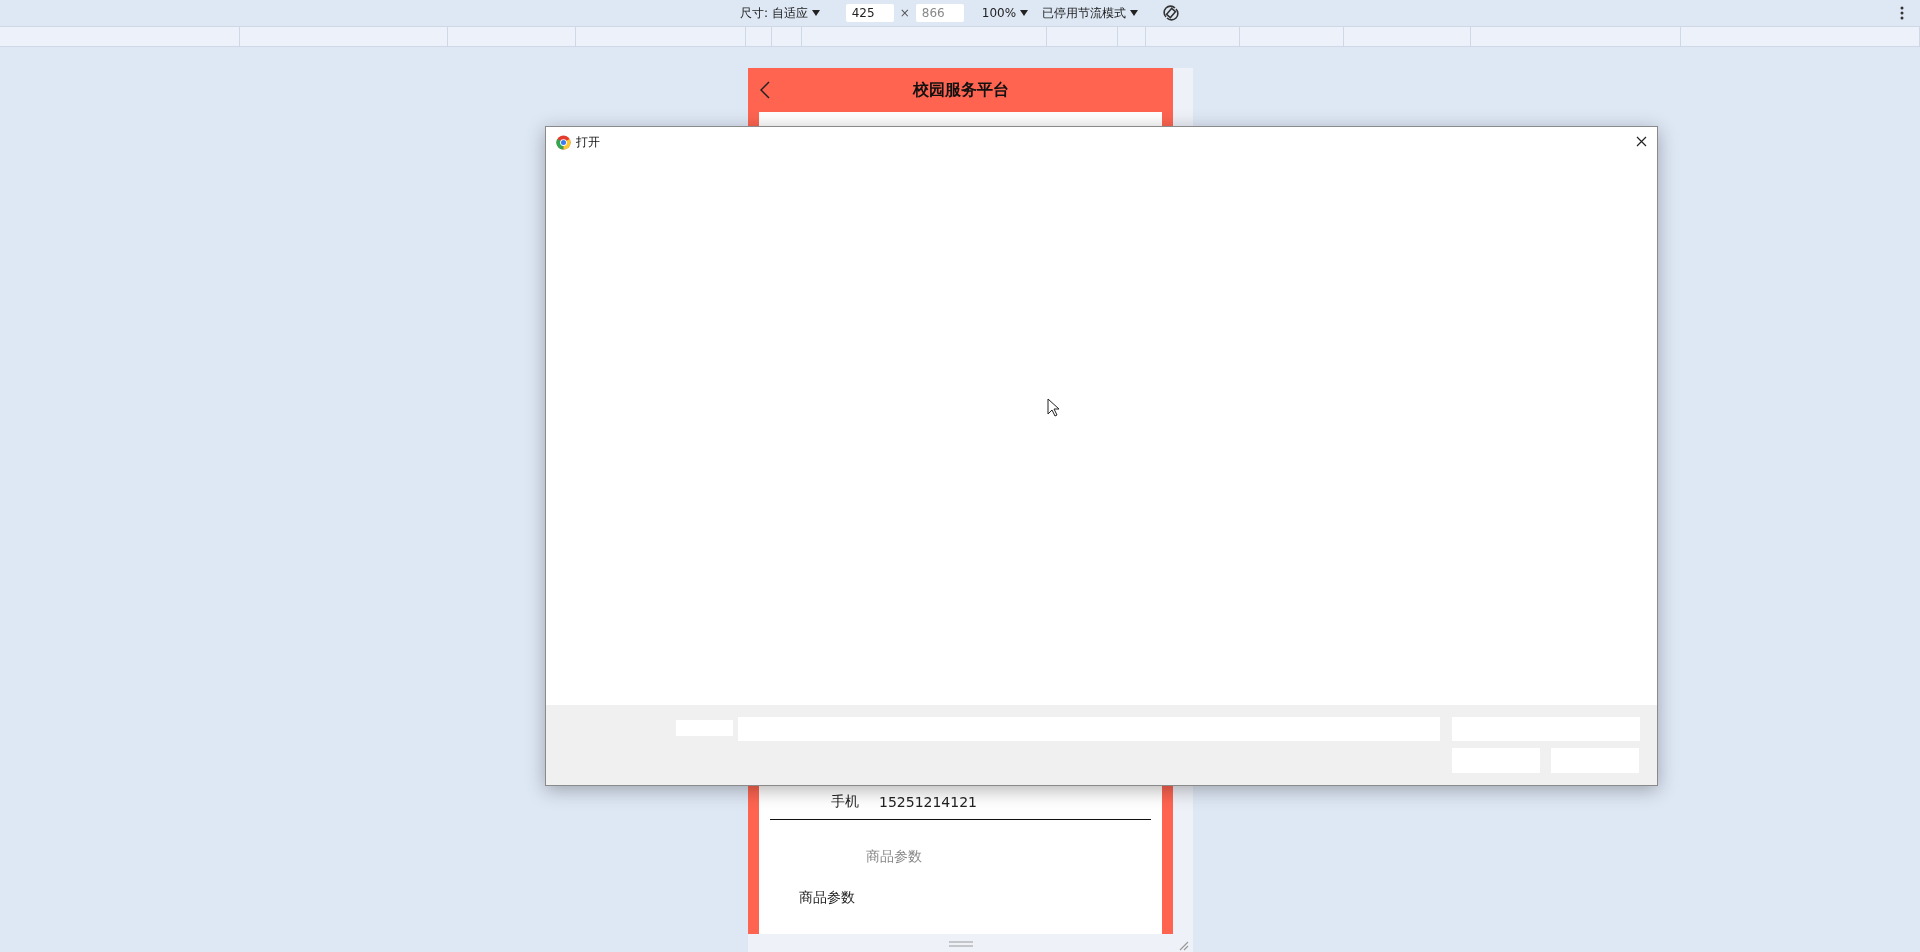 This screenshot has height=952, width=1920. I want to click on throttling-dropdown: 已停用节流模式, so click(1084, 13).